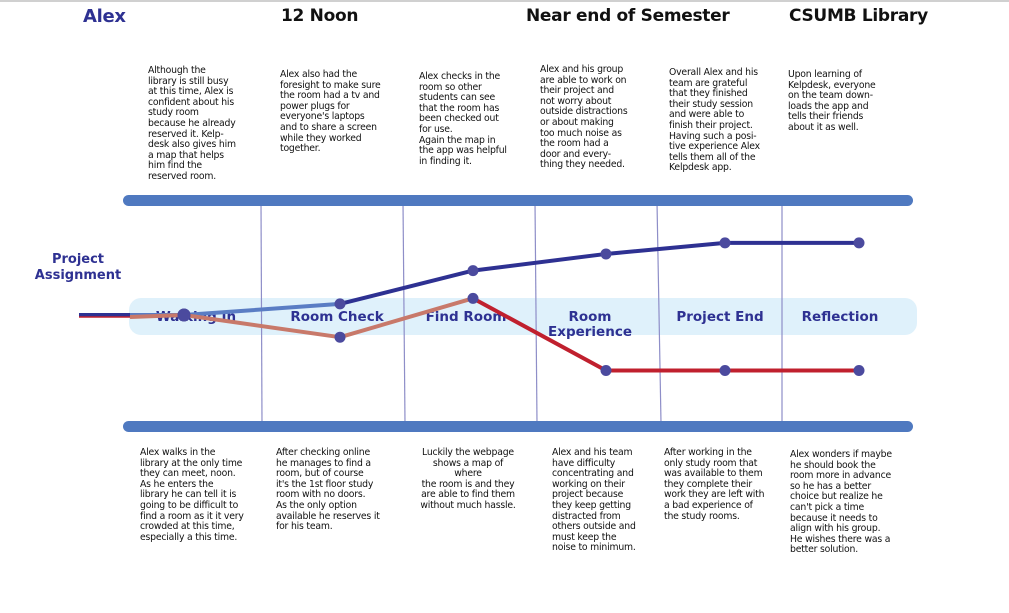  Describe the element at coordinates (340, 337) in the screenshot. I see `negative-point-room-check` at that location.